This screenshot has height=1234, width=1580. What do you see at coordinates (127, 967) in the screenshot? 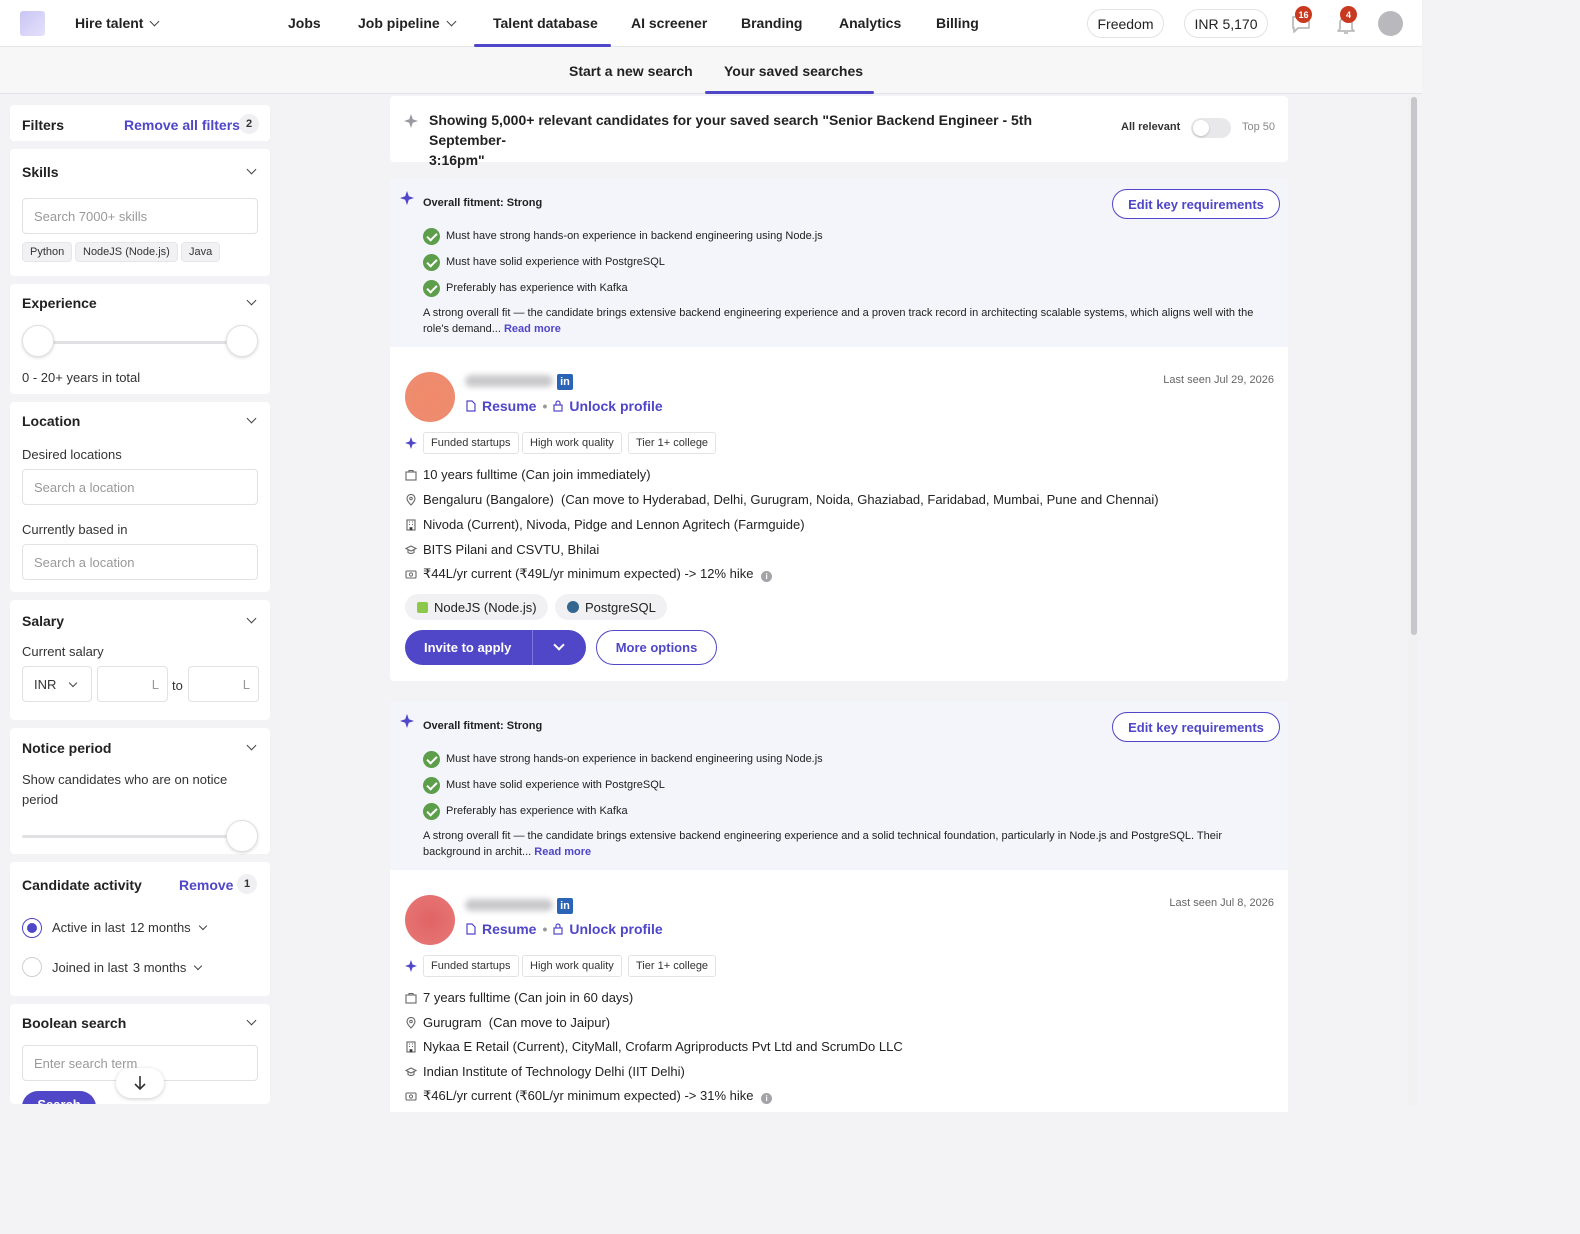
I see `joined-in-last-option: Joined in last 3 months` at bounding box center [127, 967].